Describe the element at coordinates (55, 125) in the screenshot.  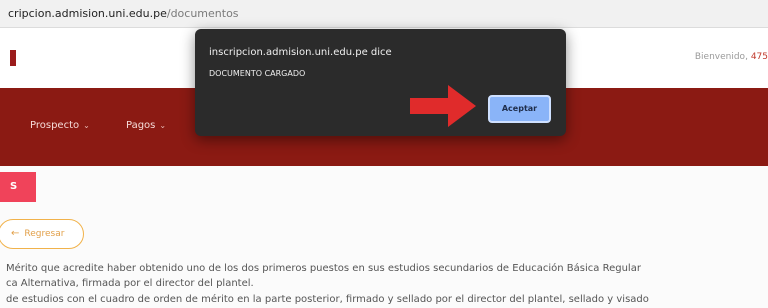
I see `nav-item-label: Prospecto` at that location.